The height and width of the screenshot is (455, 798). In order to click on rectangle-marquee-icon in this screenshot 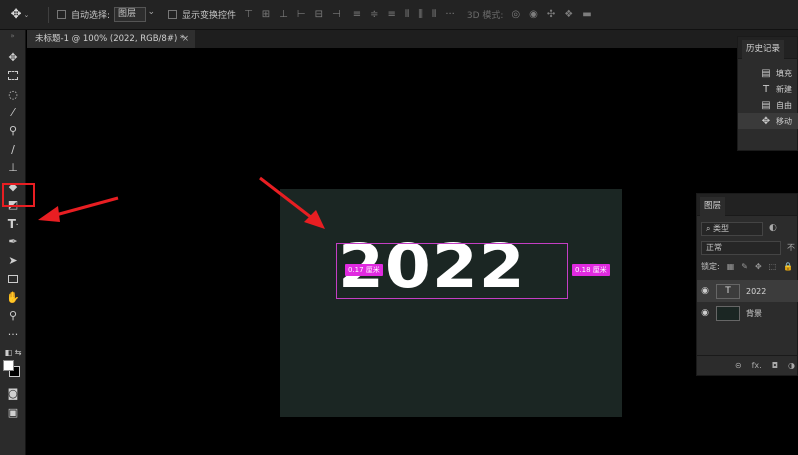, I will do `click(13, 75)`.